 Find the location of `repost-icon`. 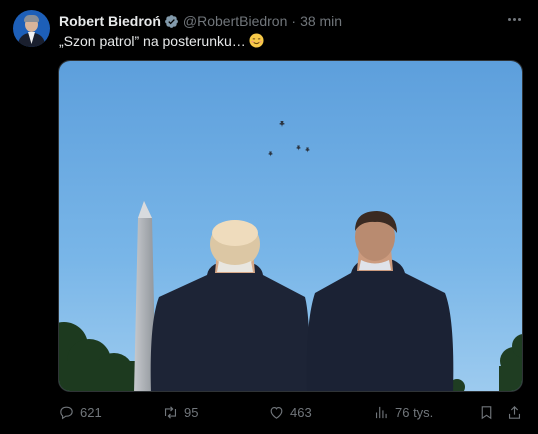

repost-icon is located at coordinates (170, 412).